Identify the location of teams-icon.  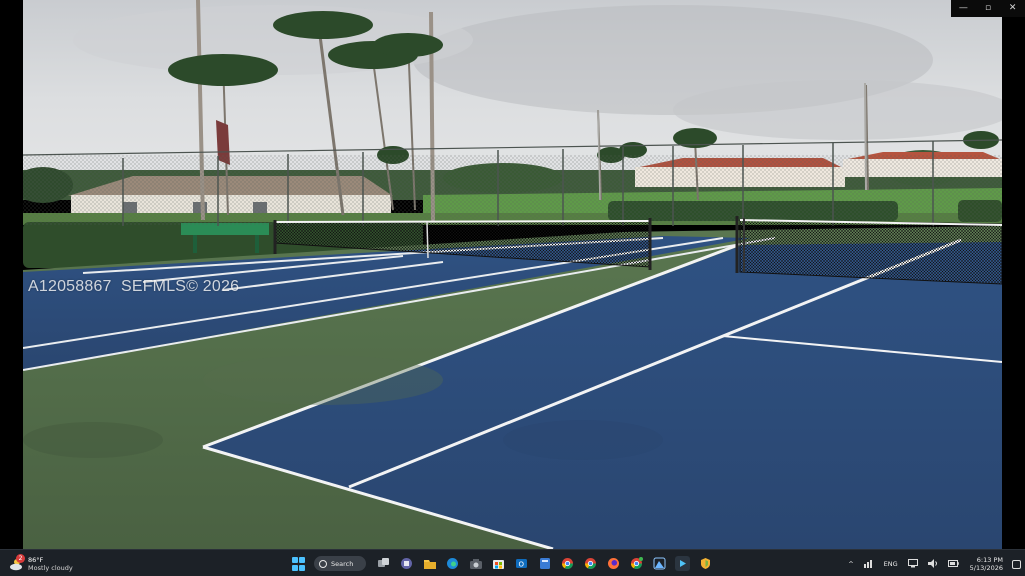
(406, 563).